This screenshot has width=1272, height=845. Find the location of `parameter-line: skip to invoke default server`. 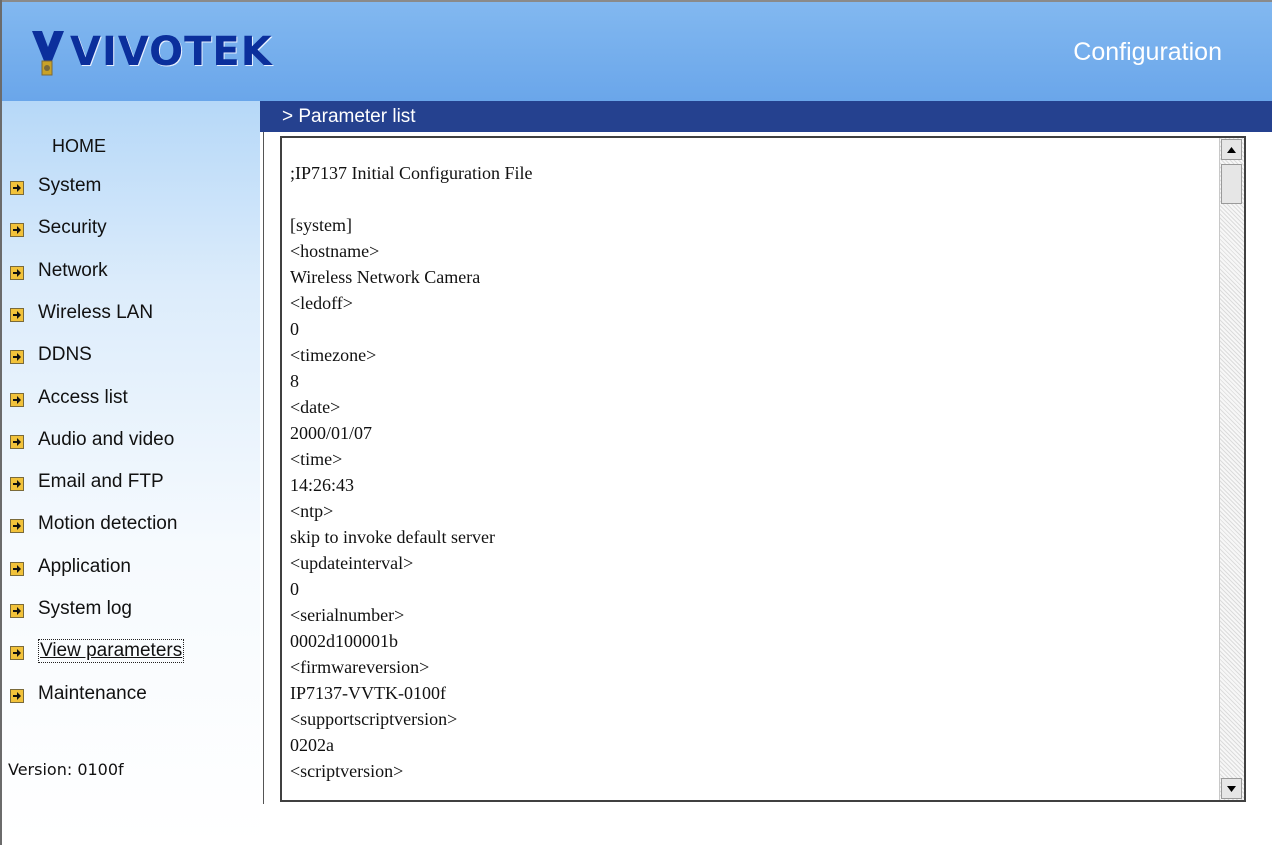

parameter-line: skip to invoke default server is located at coordinates (392, 537).